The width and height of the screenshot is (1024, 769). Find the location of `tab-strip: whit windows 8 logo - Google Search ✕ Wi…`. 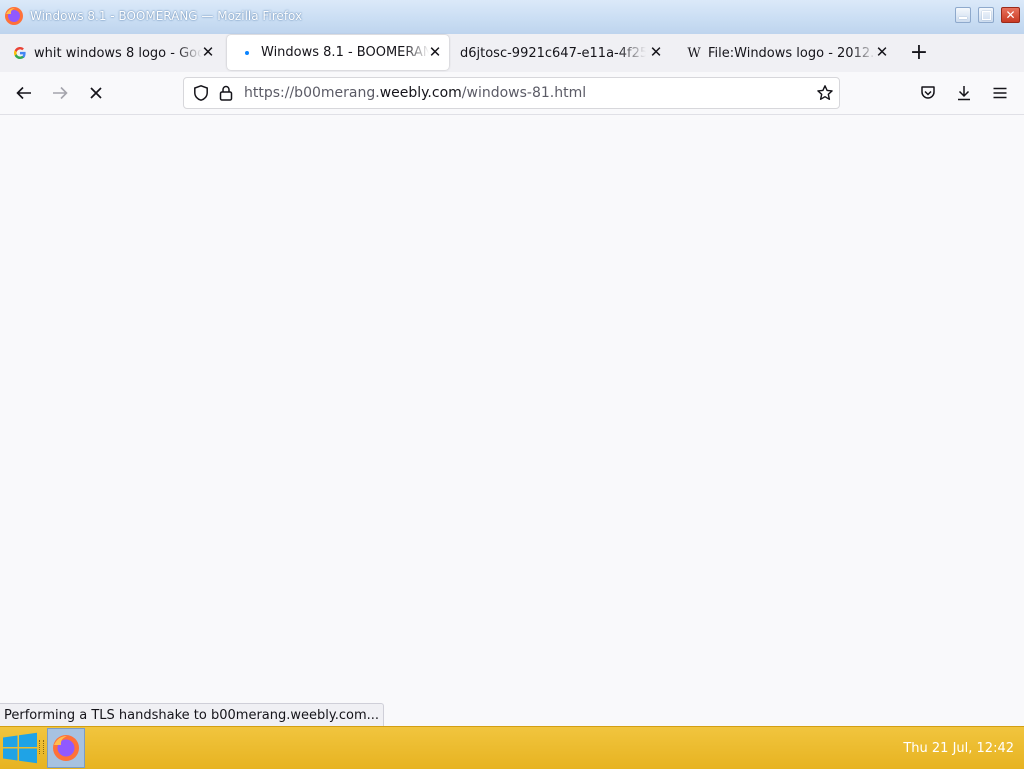

tab-strip: whit windows 8 logo - Google Search ✕ Wi… is located at coordinates (512, 53).